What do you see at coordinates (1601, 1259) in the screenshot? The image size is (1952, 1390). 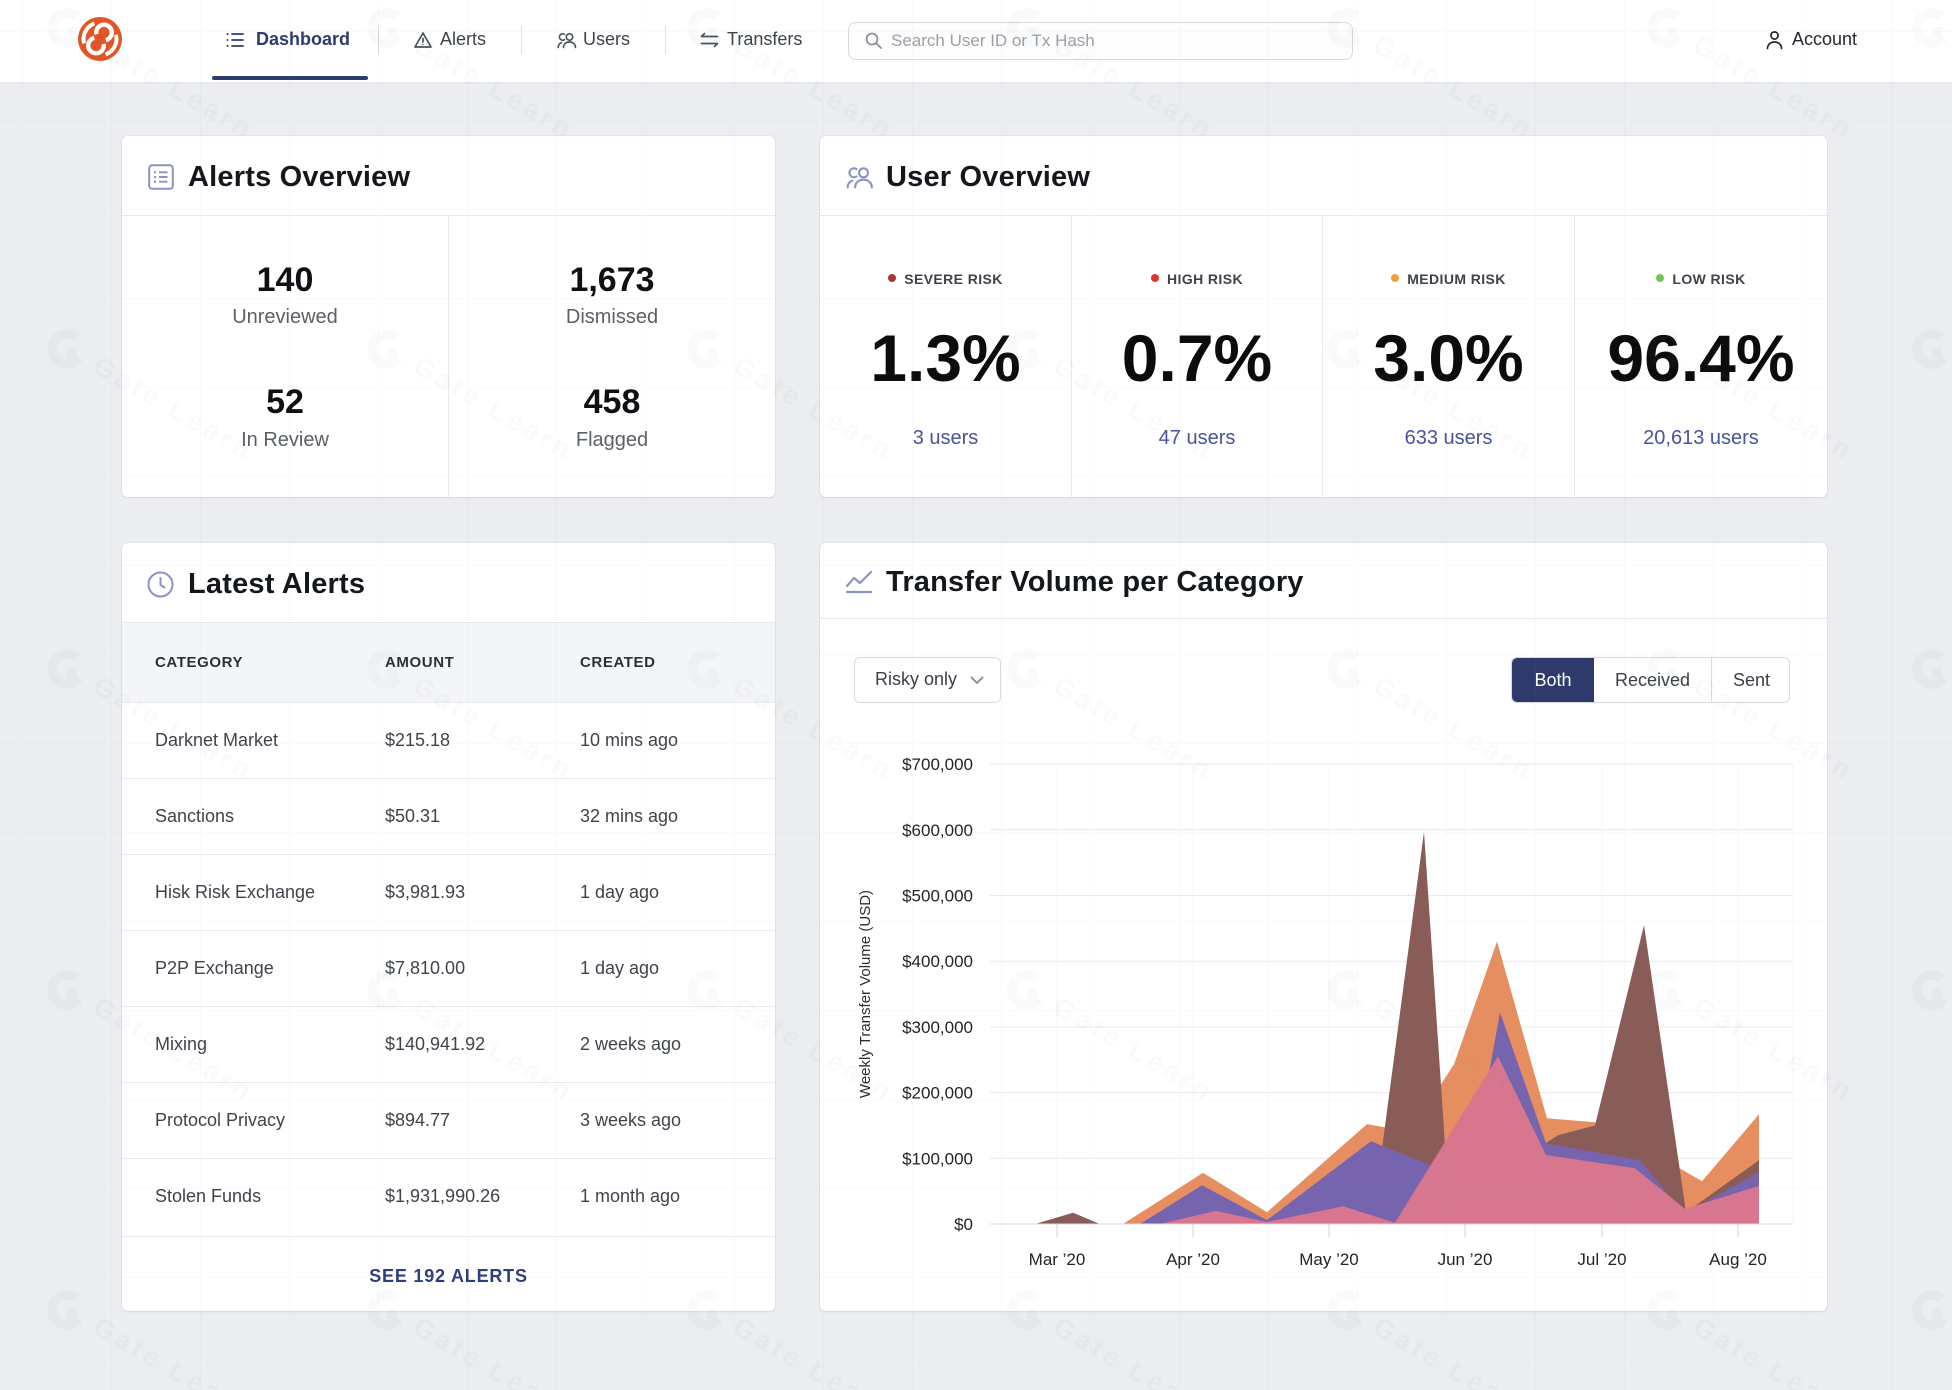 I see `svg-text: Jul ’20` at bounding box center [1601, 1259].